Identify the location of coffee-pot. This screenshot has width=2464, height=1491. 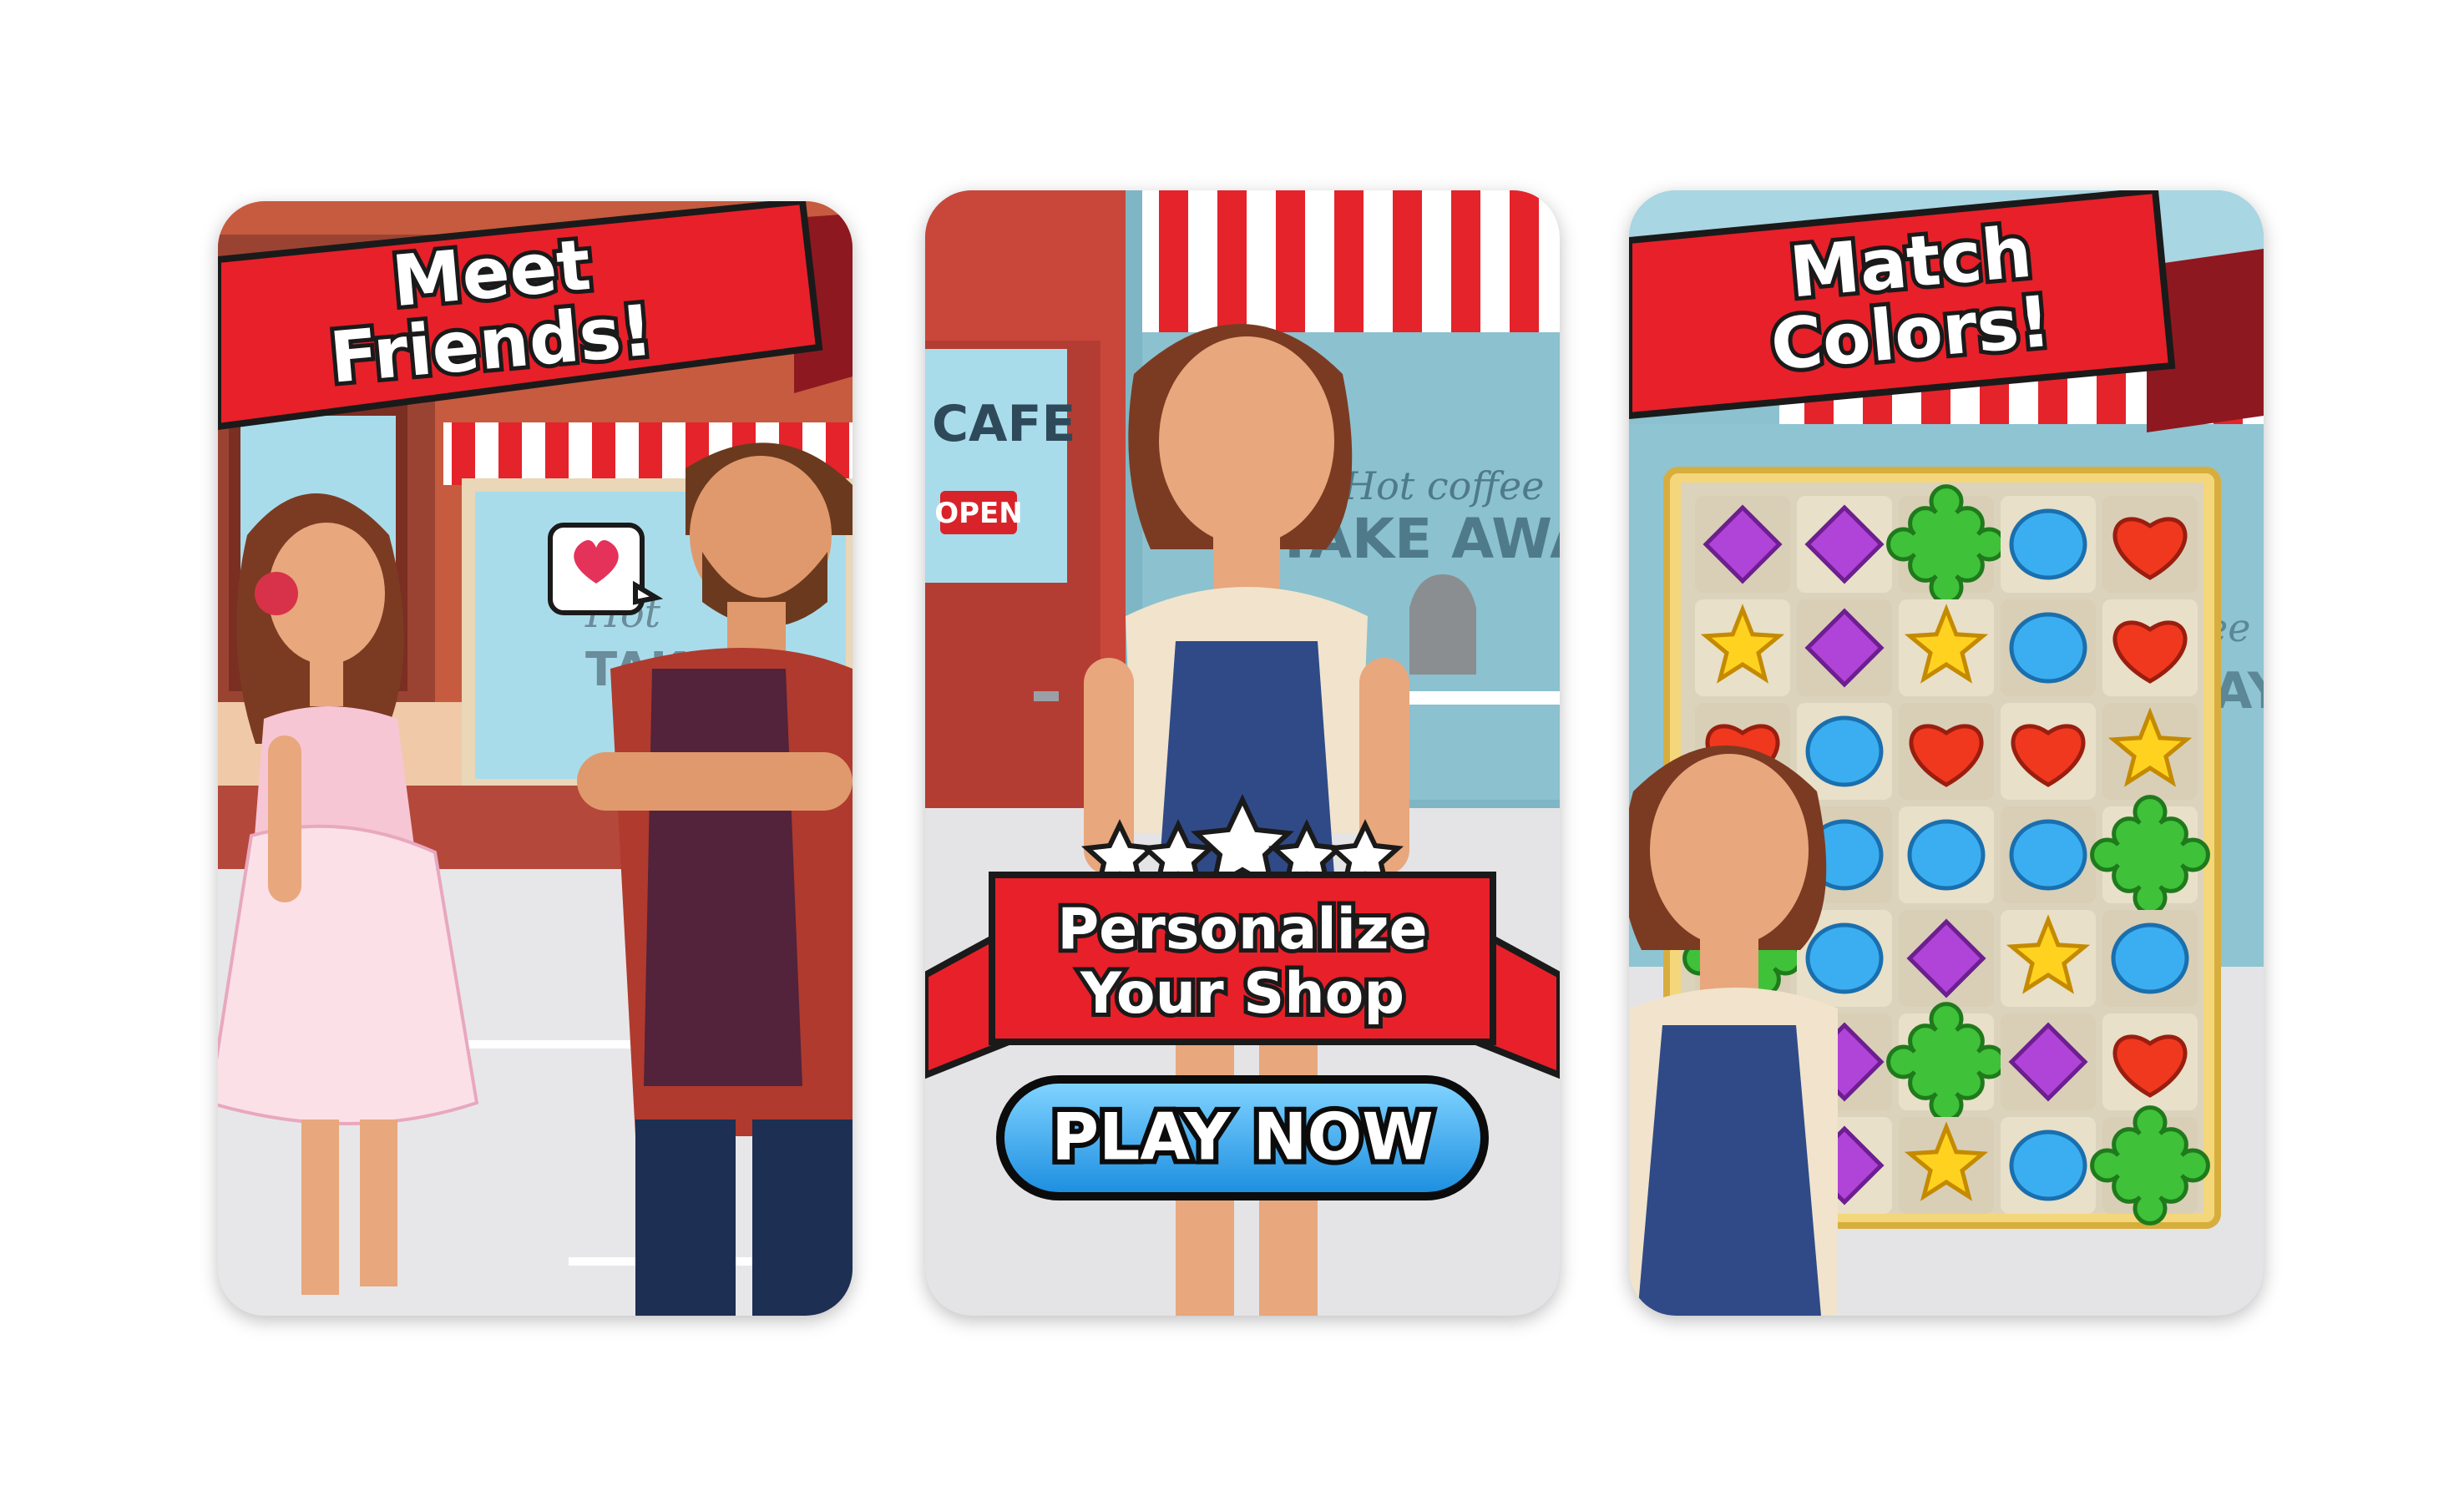
(1442, 624).